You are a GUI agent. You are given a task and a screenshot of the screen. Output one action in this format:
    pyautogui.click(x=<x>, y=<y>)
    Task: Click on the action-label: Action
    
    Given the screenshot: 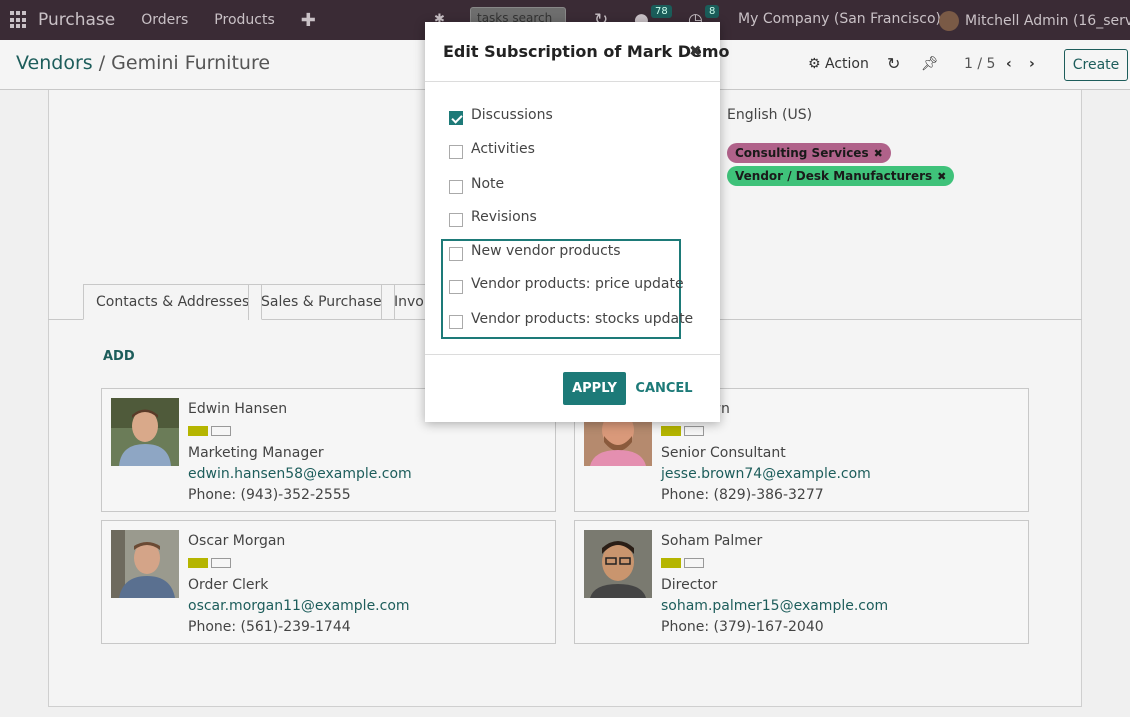 What is the action you would take?
    pyautogui.click(x=847, y=64)
    